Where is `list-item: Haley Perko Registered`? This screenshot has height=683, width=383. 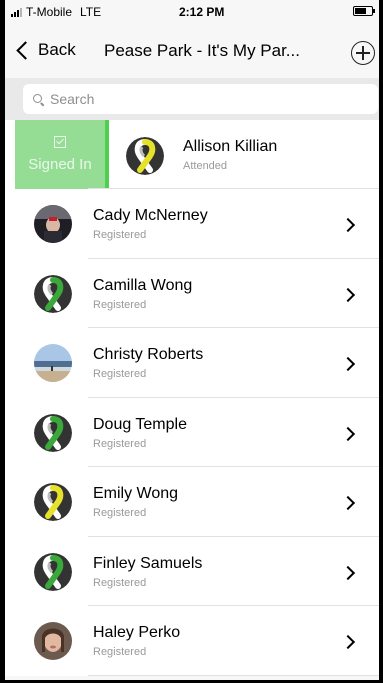 list-item: Haley Perko Registered is located at coordinates (192, 641).